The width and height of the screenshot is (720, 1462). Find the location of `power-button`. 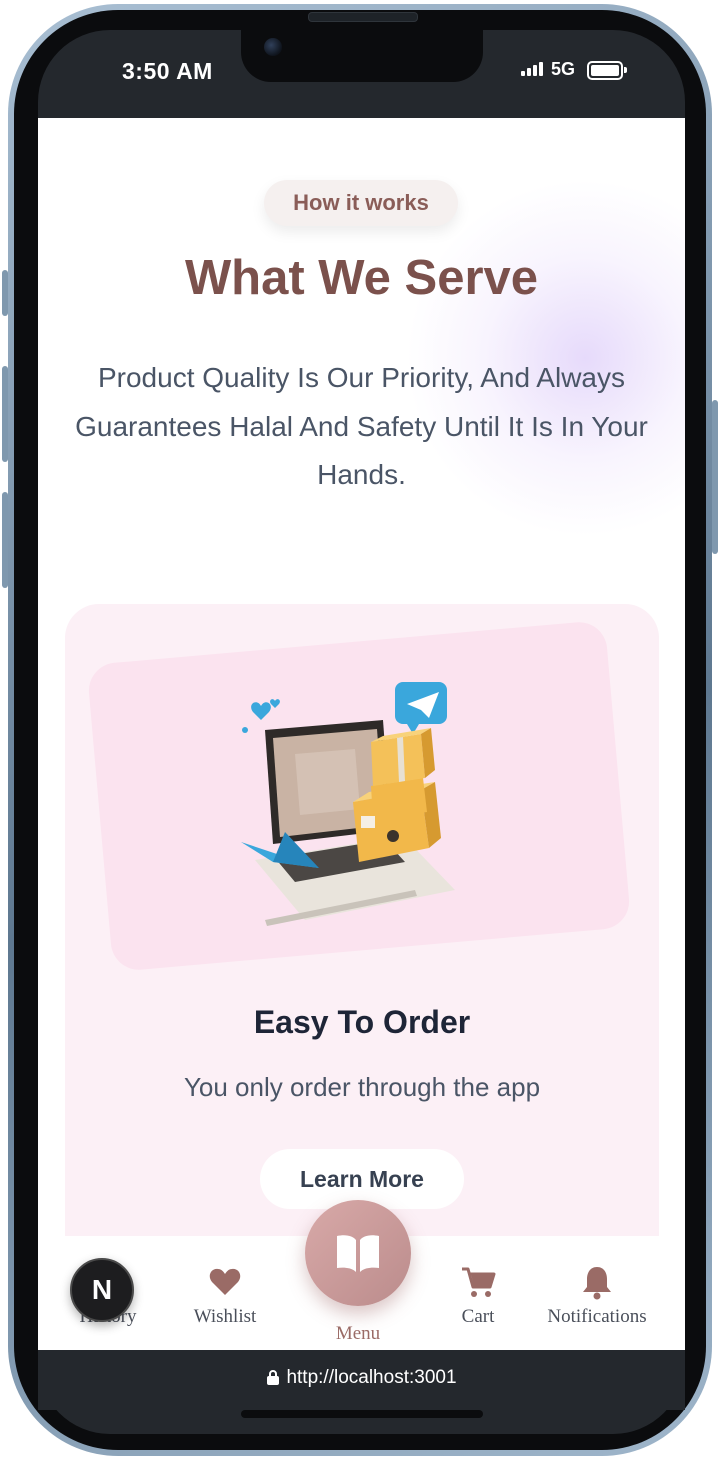

power-button is located at coordinates (715, 477).